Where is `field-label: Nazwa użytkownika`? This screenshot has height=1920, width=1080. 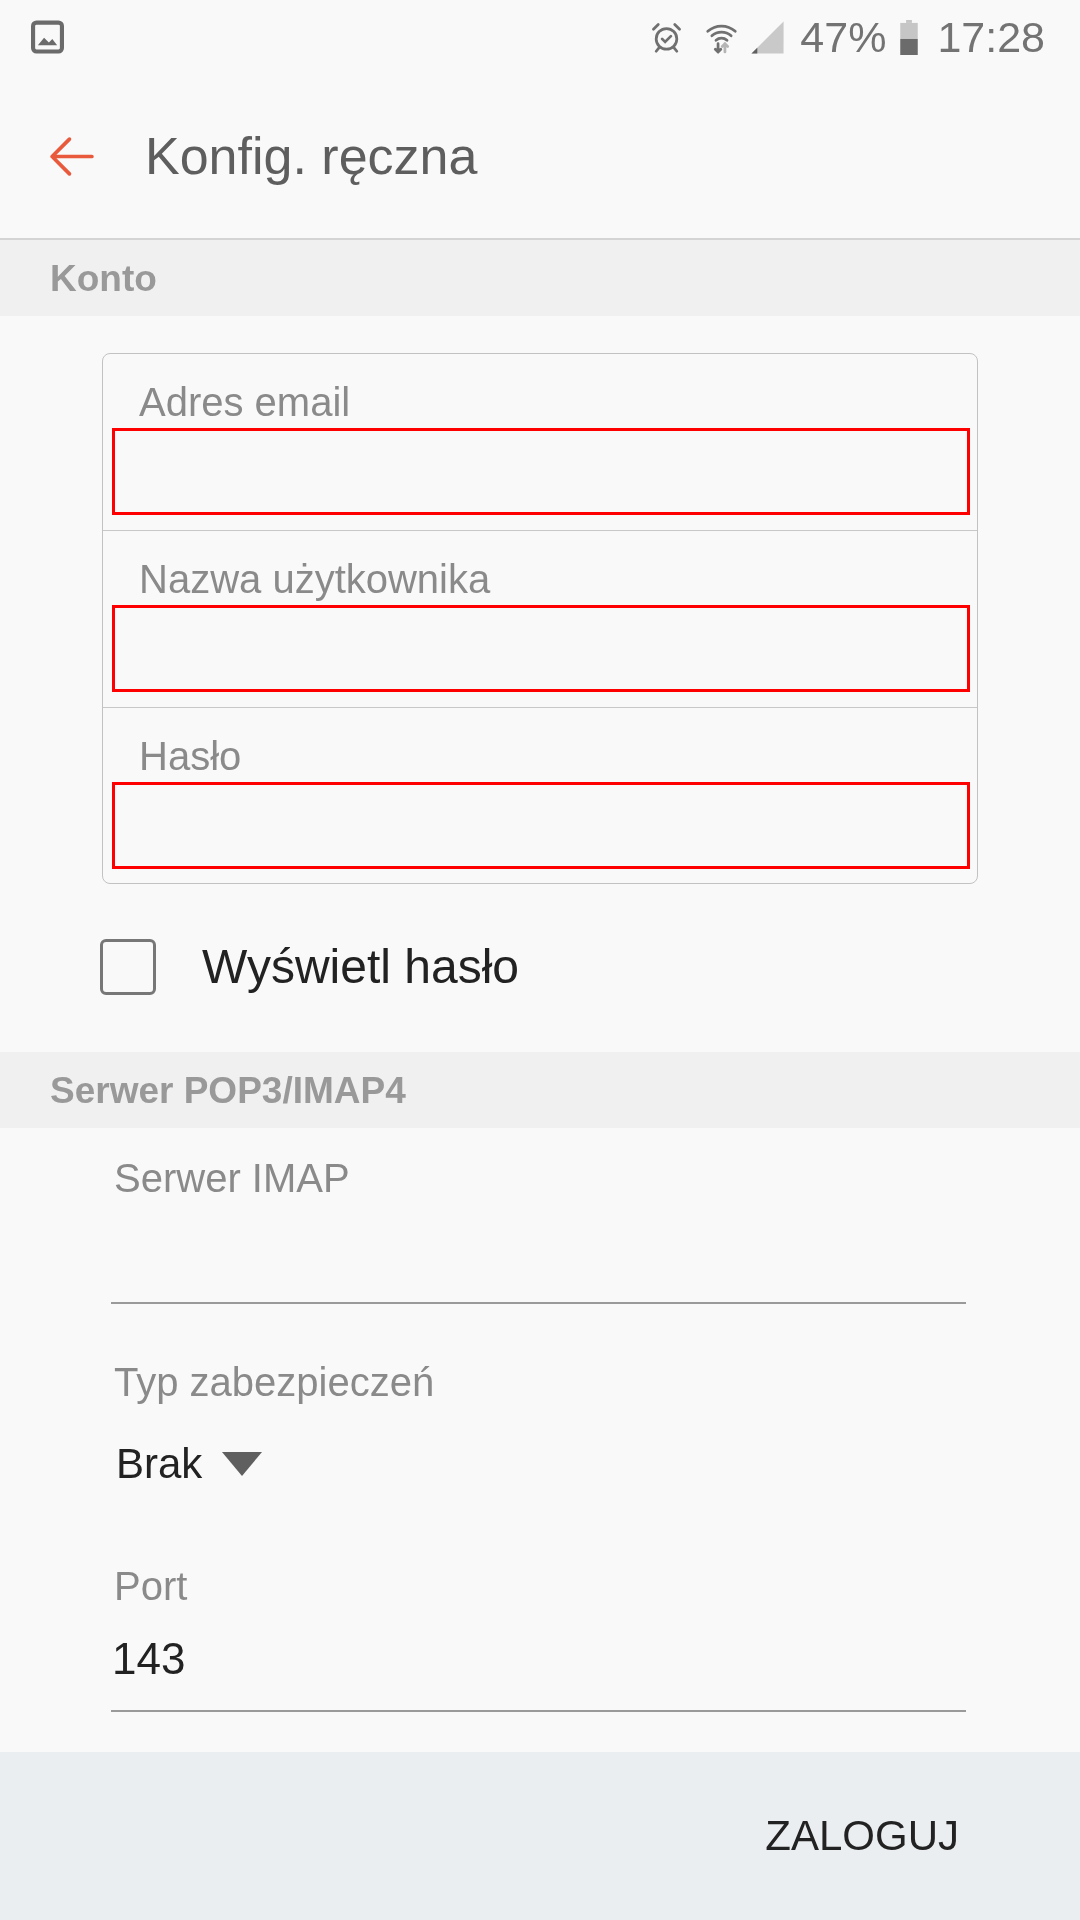
field-label: Nazwa użytkownika is located at coordinates (315, 579).